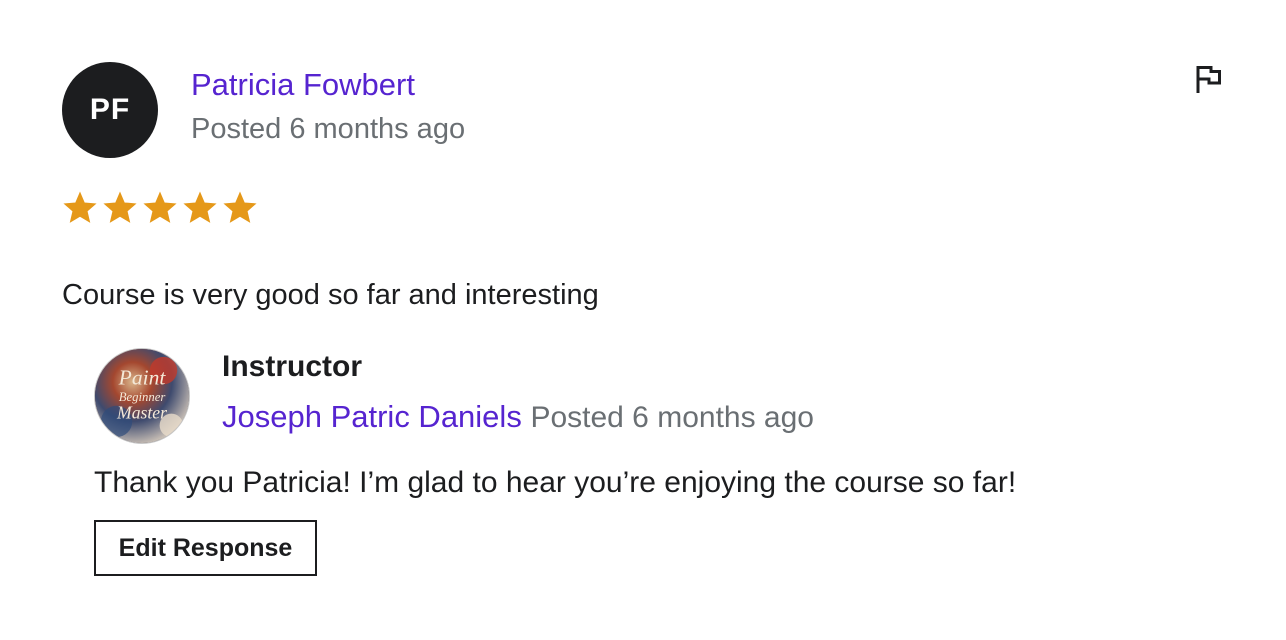 Image resolution: width=1286 pixels, height=640 pixels. Describe the element at coordinates (142, 377) in the screenshot. I see `avatar-text-line-1: Paint` at that location.